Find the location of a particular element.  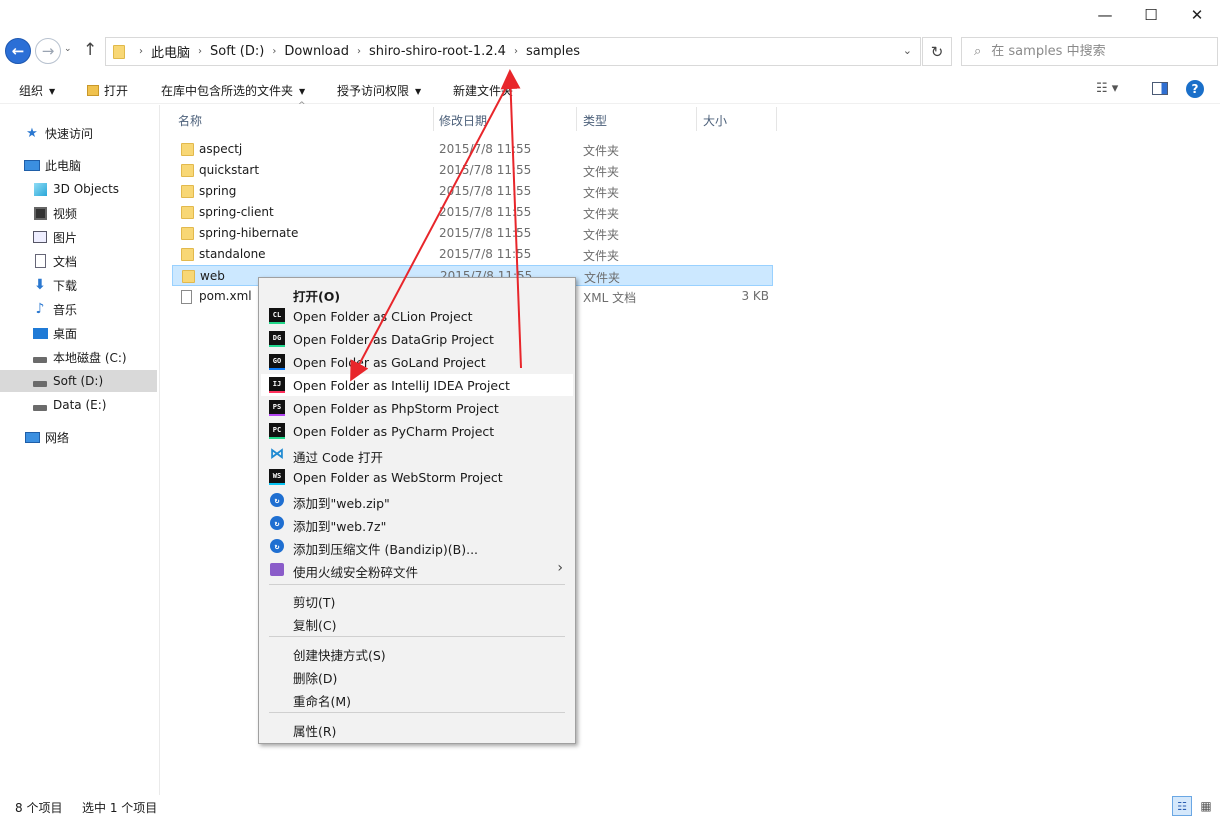

search-input is located at coordinates (1091, 51).